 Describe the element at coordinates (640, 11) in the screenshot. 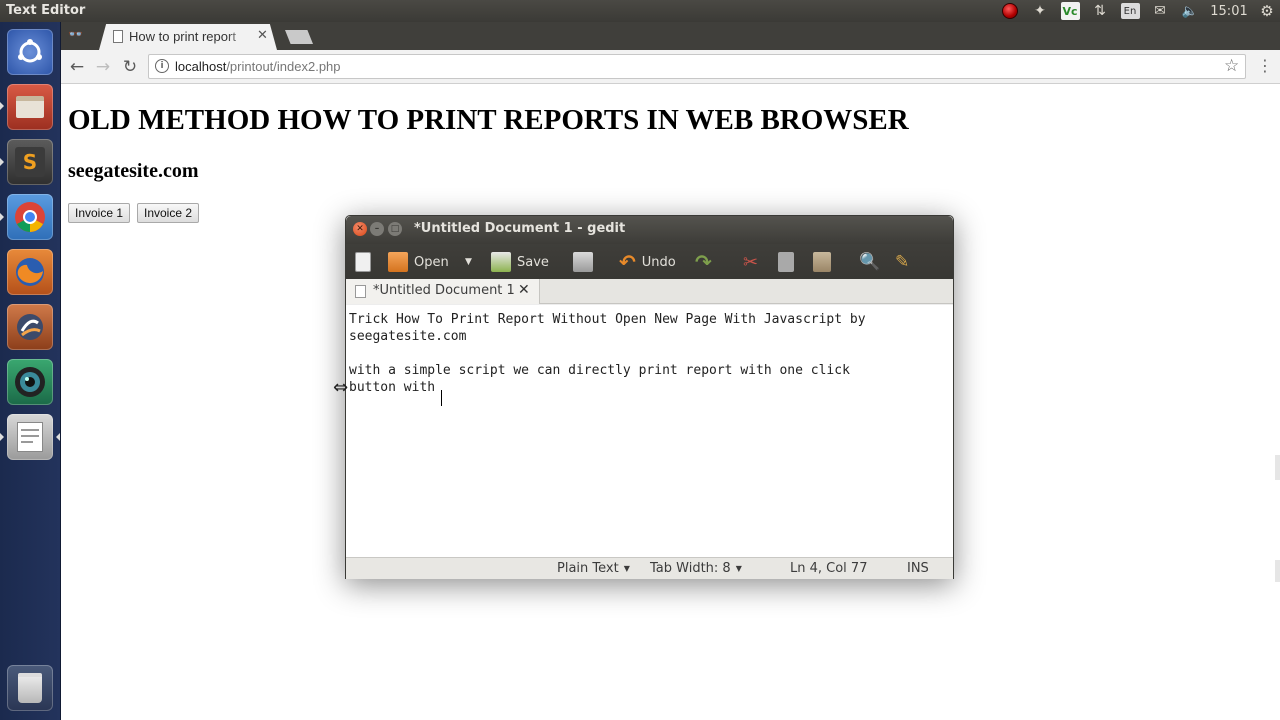

I see `top-panel: Text Editor ✦ Vc ⇅ En ✉ 🔈 15:01 ⚙` at that location.